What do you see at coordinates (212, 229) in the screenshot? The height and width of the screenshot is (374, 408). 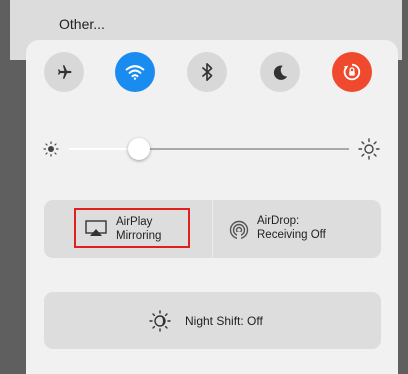 I see `airplay-airdrop-module: AirPlay Mirroring AirDrop: Receiving Off` at bounding box center [212, 229].